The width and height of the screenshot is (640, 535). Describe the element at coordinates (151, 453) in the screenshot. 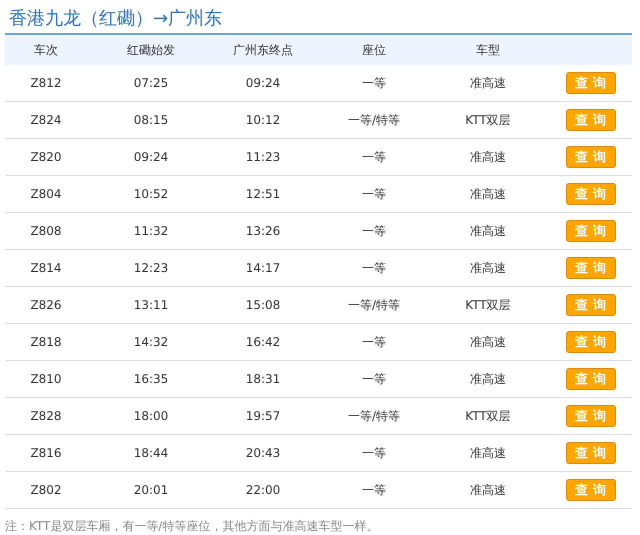

I see `table-cell: 18:44` at that location.